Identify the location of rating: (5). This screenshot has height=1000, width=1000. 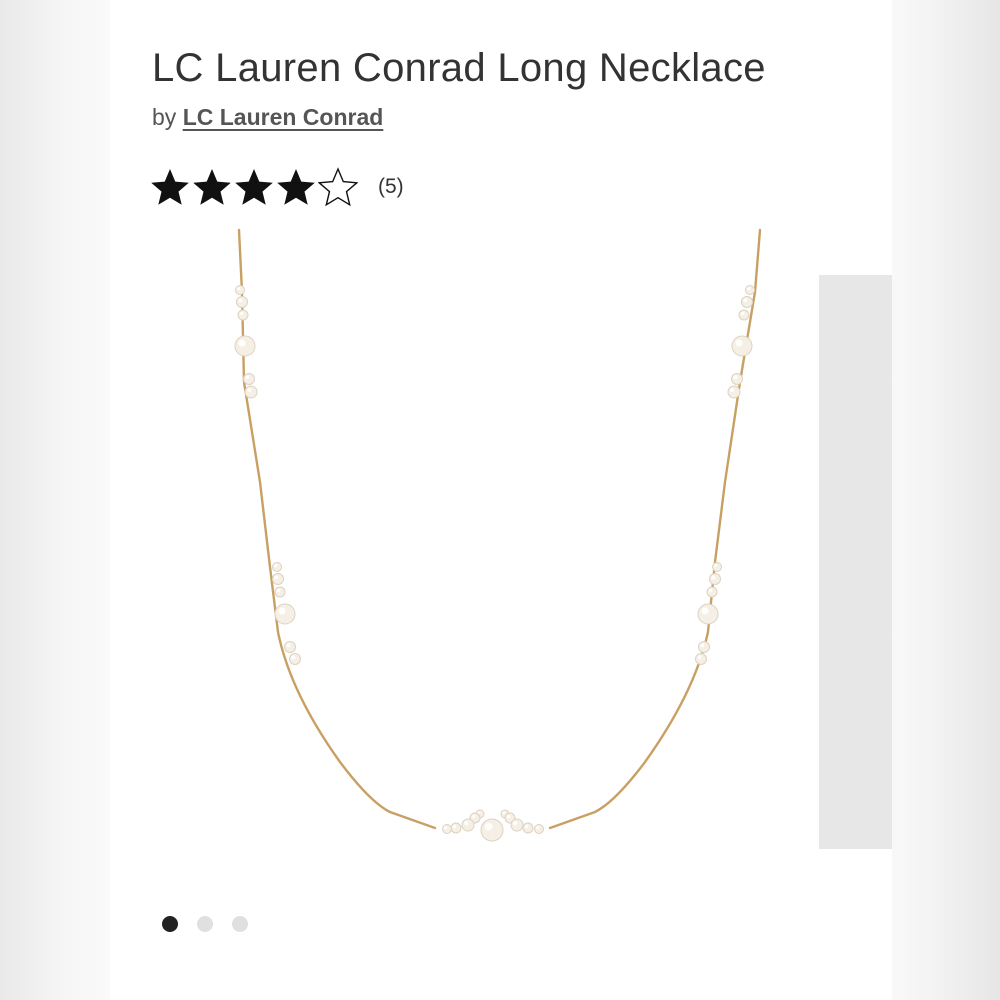
(277, 187).